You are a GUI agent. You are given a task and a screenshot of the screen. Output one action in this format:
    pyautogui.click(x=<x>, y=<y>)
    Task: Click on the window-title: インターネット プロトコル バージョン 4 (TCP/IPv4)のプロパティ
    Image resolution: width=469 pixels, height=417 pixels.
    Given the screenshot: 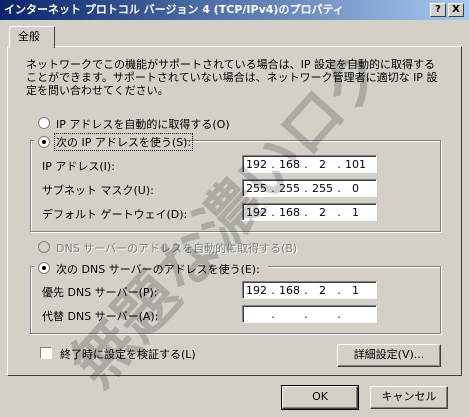 What is the action you would take?
    pyautogui.click(x=174, y=9)
    